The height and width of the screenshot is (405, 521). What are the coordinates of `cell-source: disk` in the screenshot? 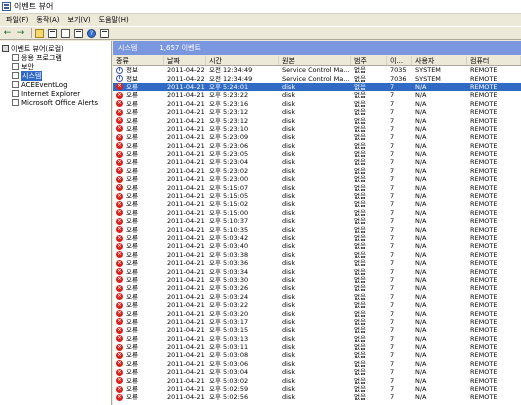 It's located at (289, 238).